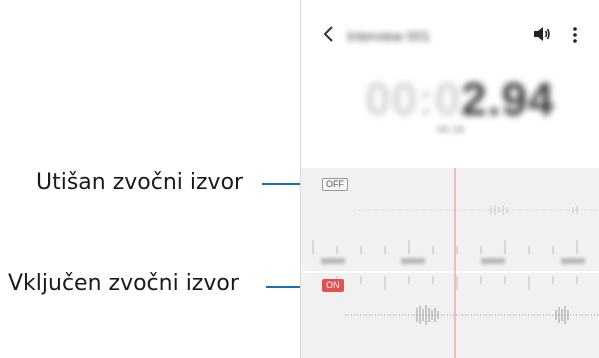 The width and height of the screenshot is (599, 358). What do you see at coordinates (140, 182) in the screenshot?
I see `muted-source-callout: Utišan zvočni izvor` at bounding box center [140, 182].